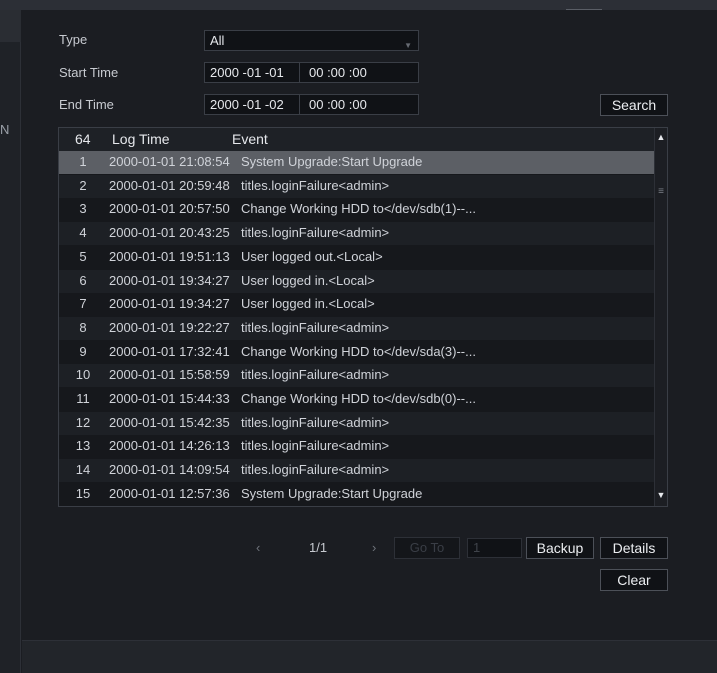 Image resolution: width=717 pixels, height=673 pixels. I want to click on row-index: 9, so click(83, 351).